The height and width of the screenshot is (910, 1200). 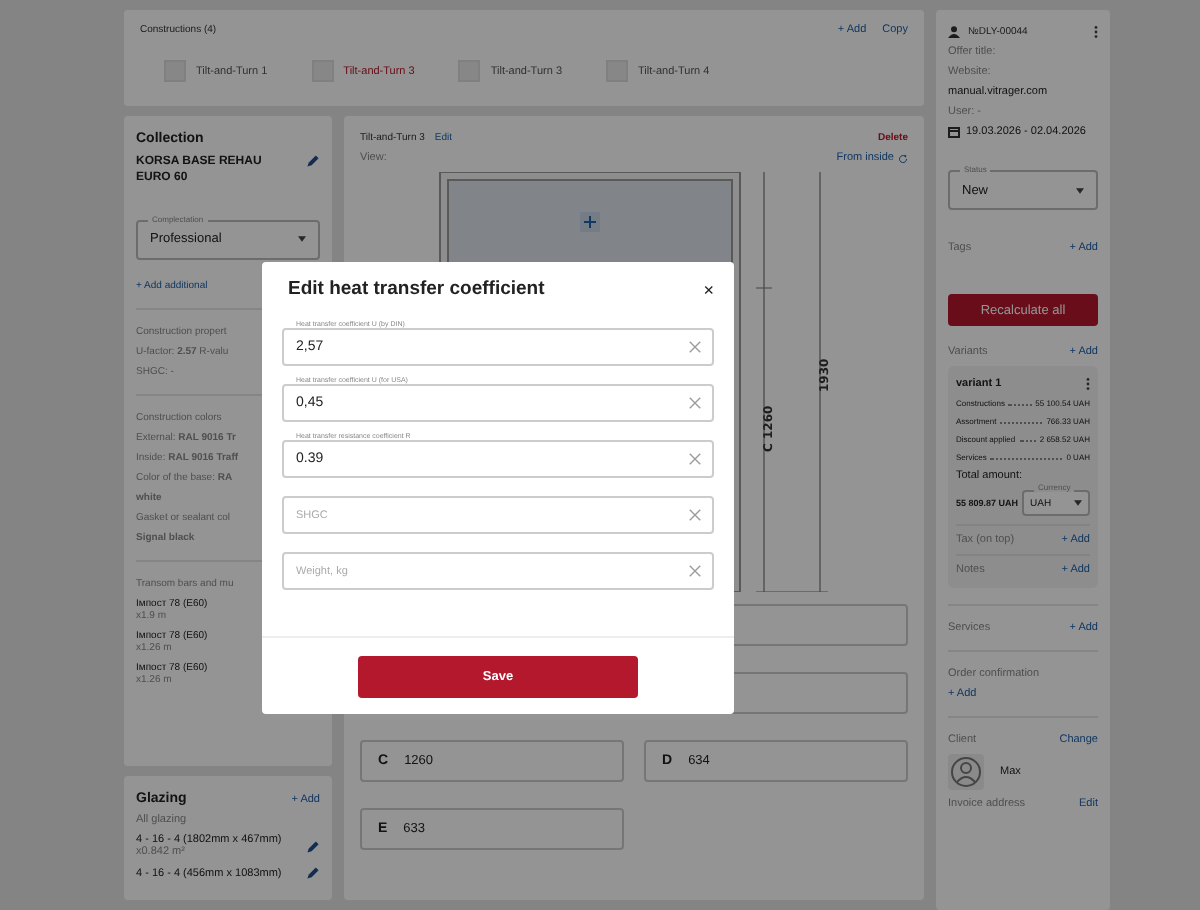 I want to click on pencil-icon, so click(x=313, y=161).